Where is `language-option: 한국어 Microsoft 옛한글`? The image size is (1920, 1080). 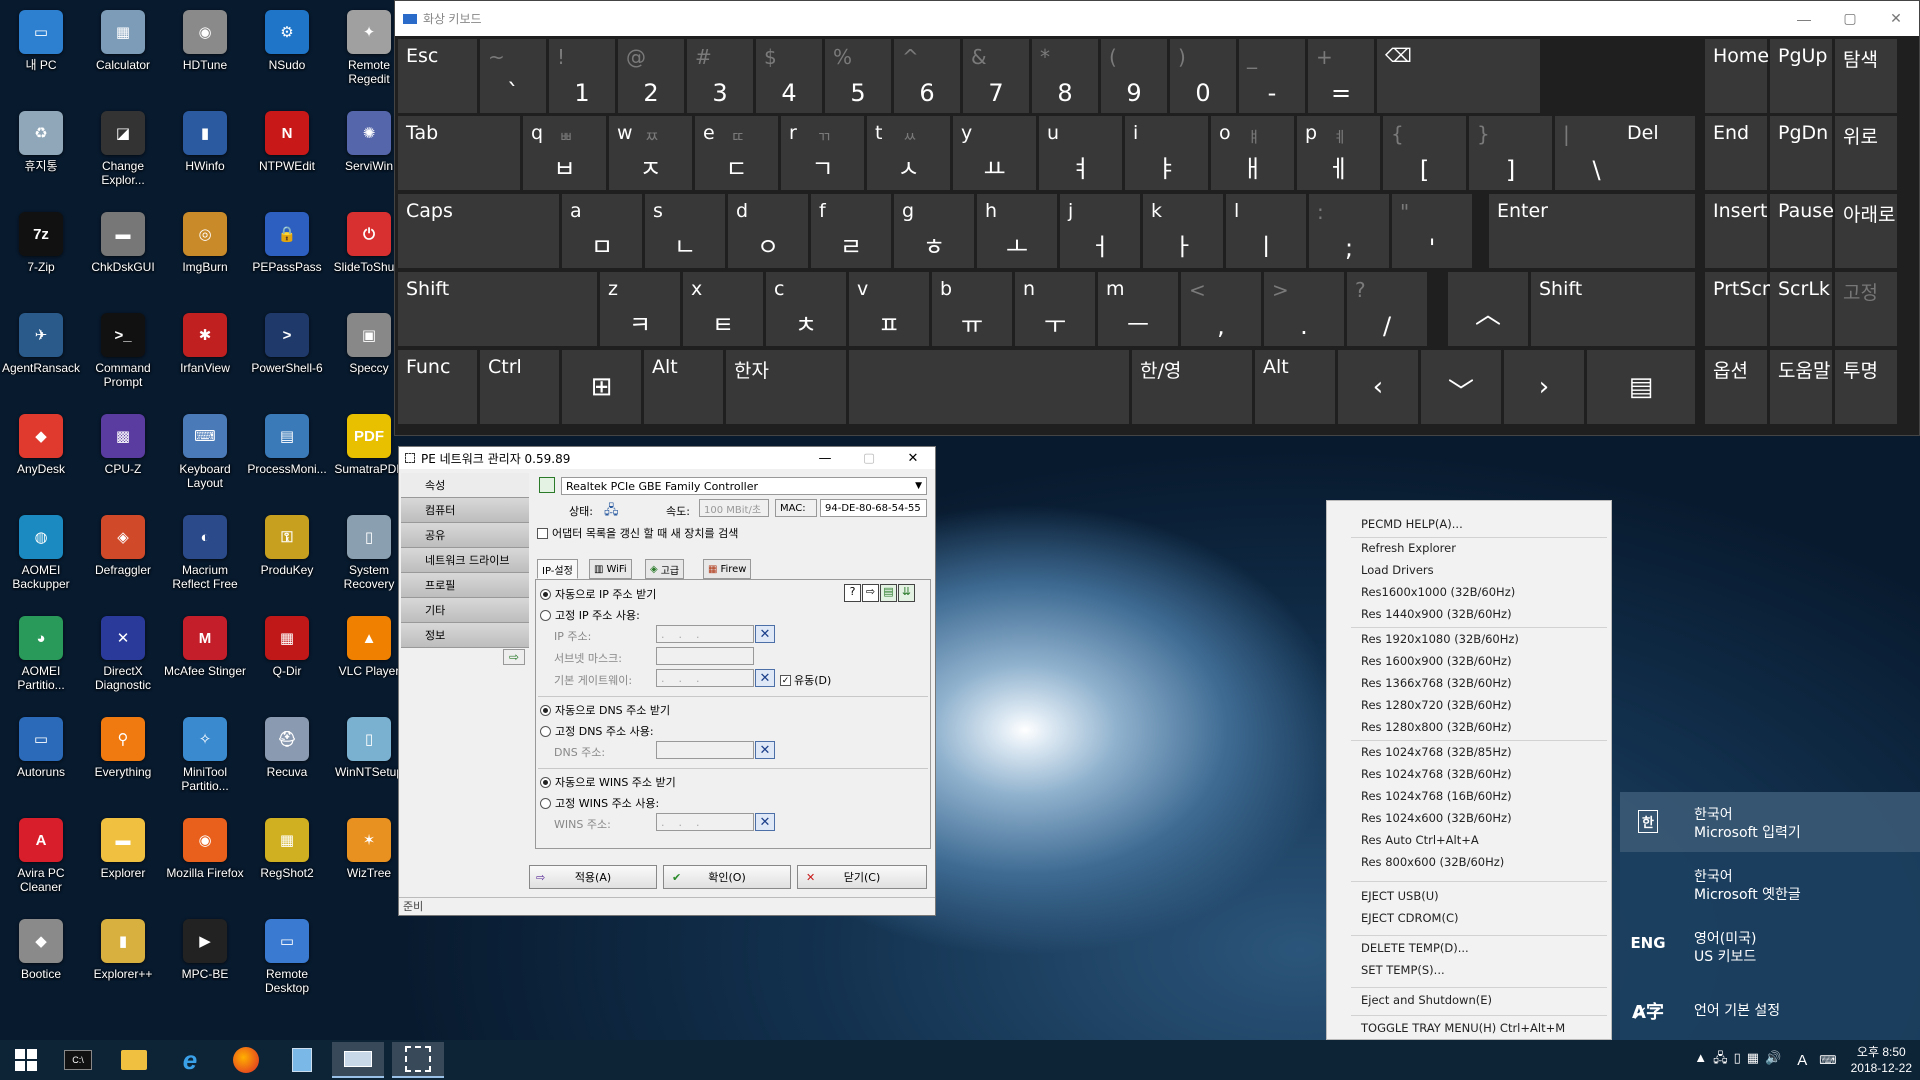
language-option: 한국어 Microsoft 옛한글 is located at coordinates (1770, 884).